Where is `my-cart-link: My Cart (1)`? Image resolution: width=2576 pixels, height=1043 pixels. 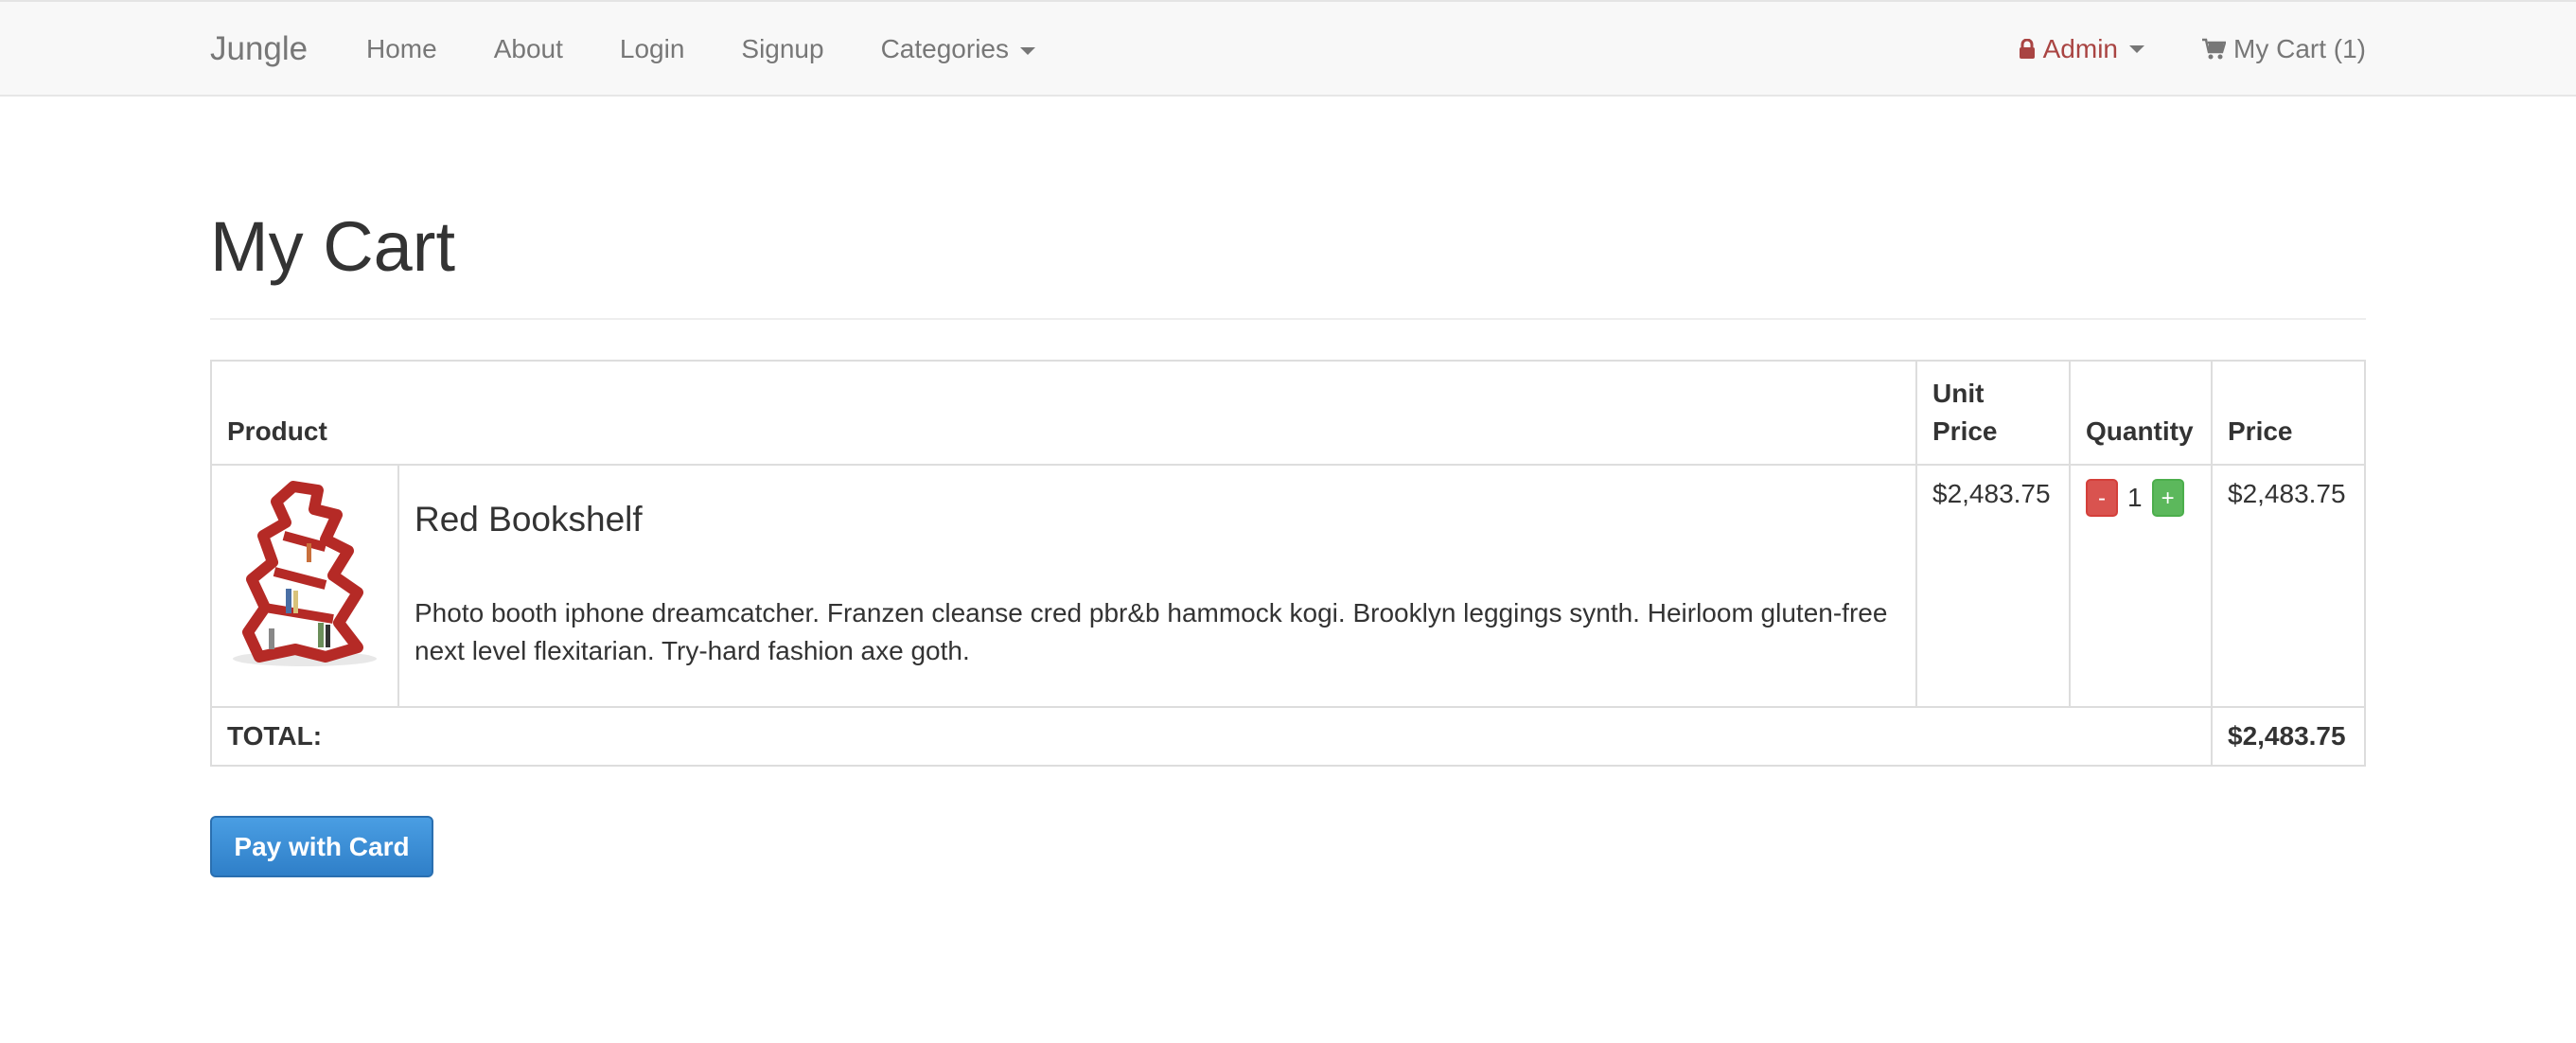 my-cart-link: My Cart (1) is located at coordinates (2283, 49).